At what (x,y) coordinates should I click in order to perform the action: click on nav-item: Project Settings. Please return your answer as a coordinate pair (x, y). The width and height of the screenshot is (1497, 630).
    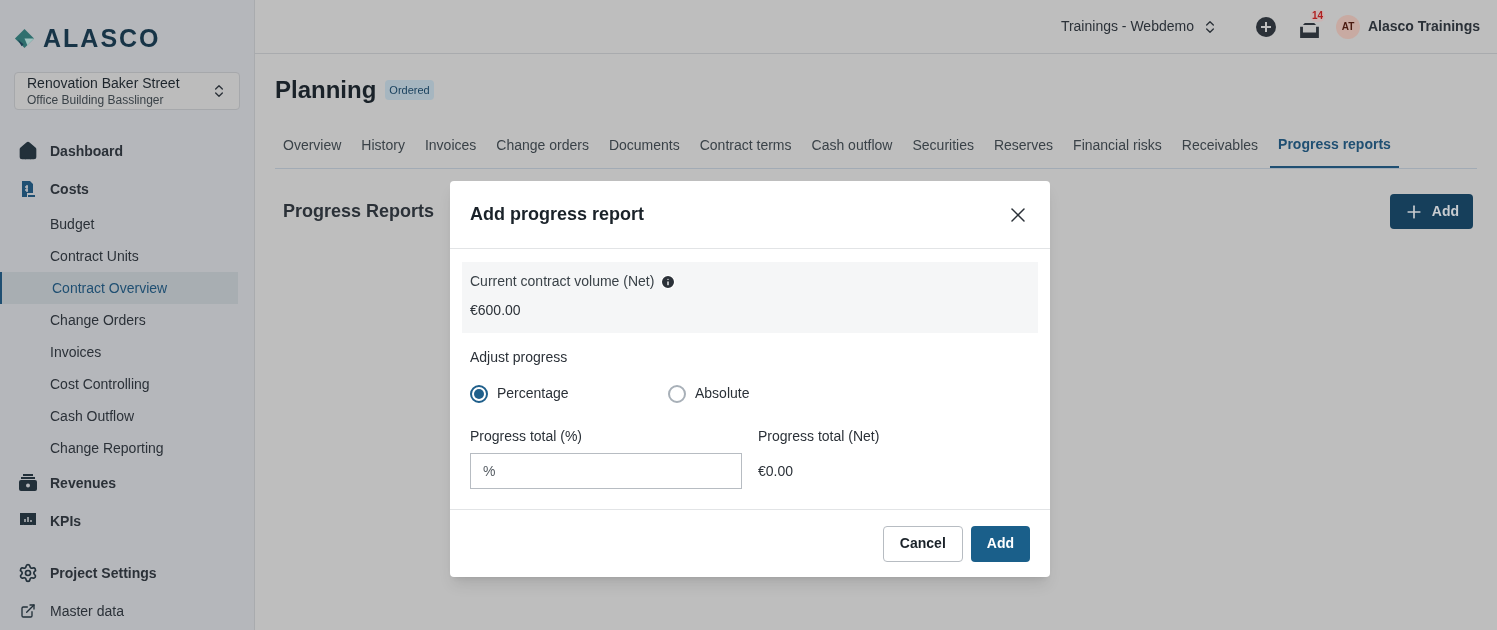
    Looking at the image, I should click on (127, 573).